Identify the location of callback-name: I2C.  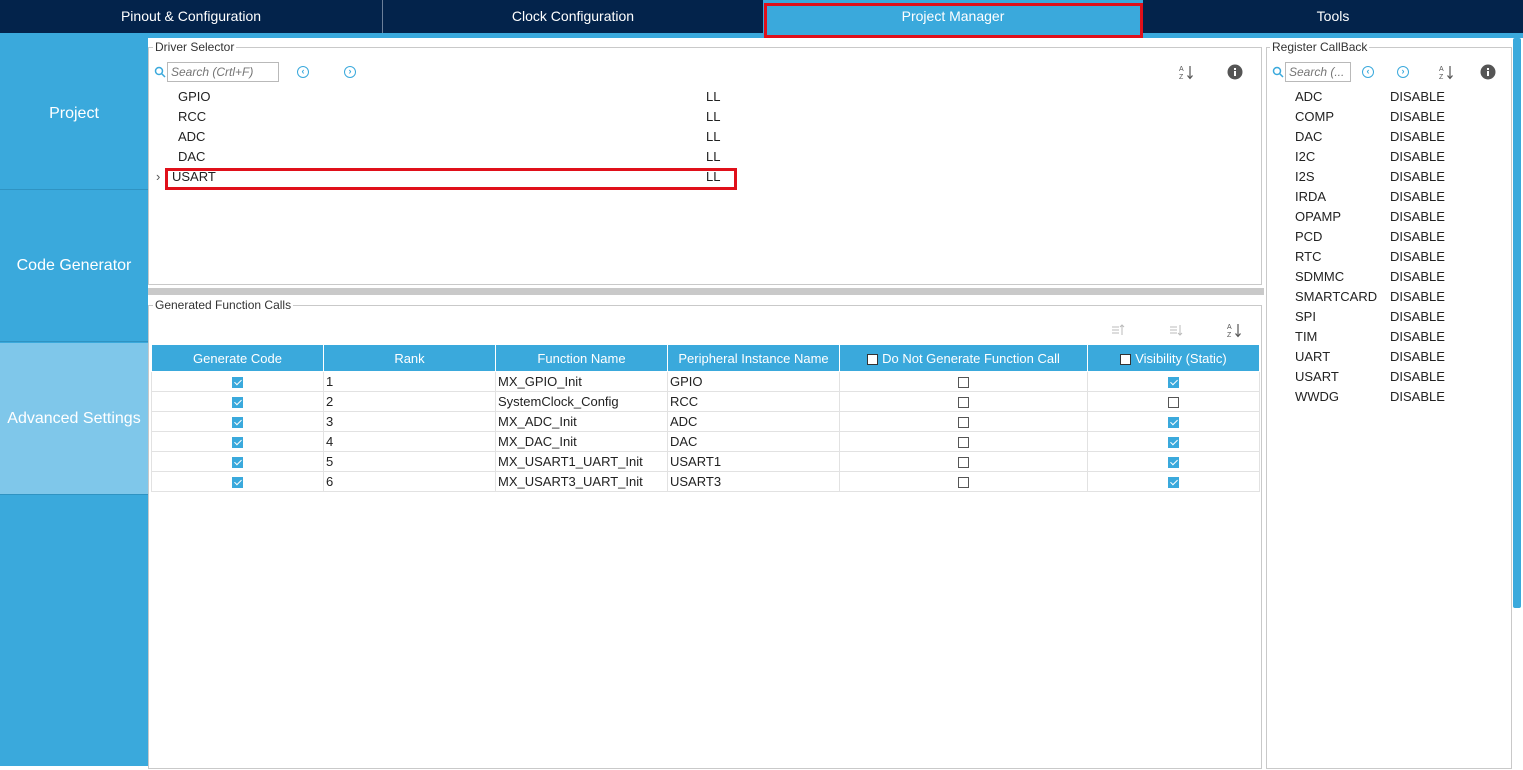
(1305, 157).